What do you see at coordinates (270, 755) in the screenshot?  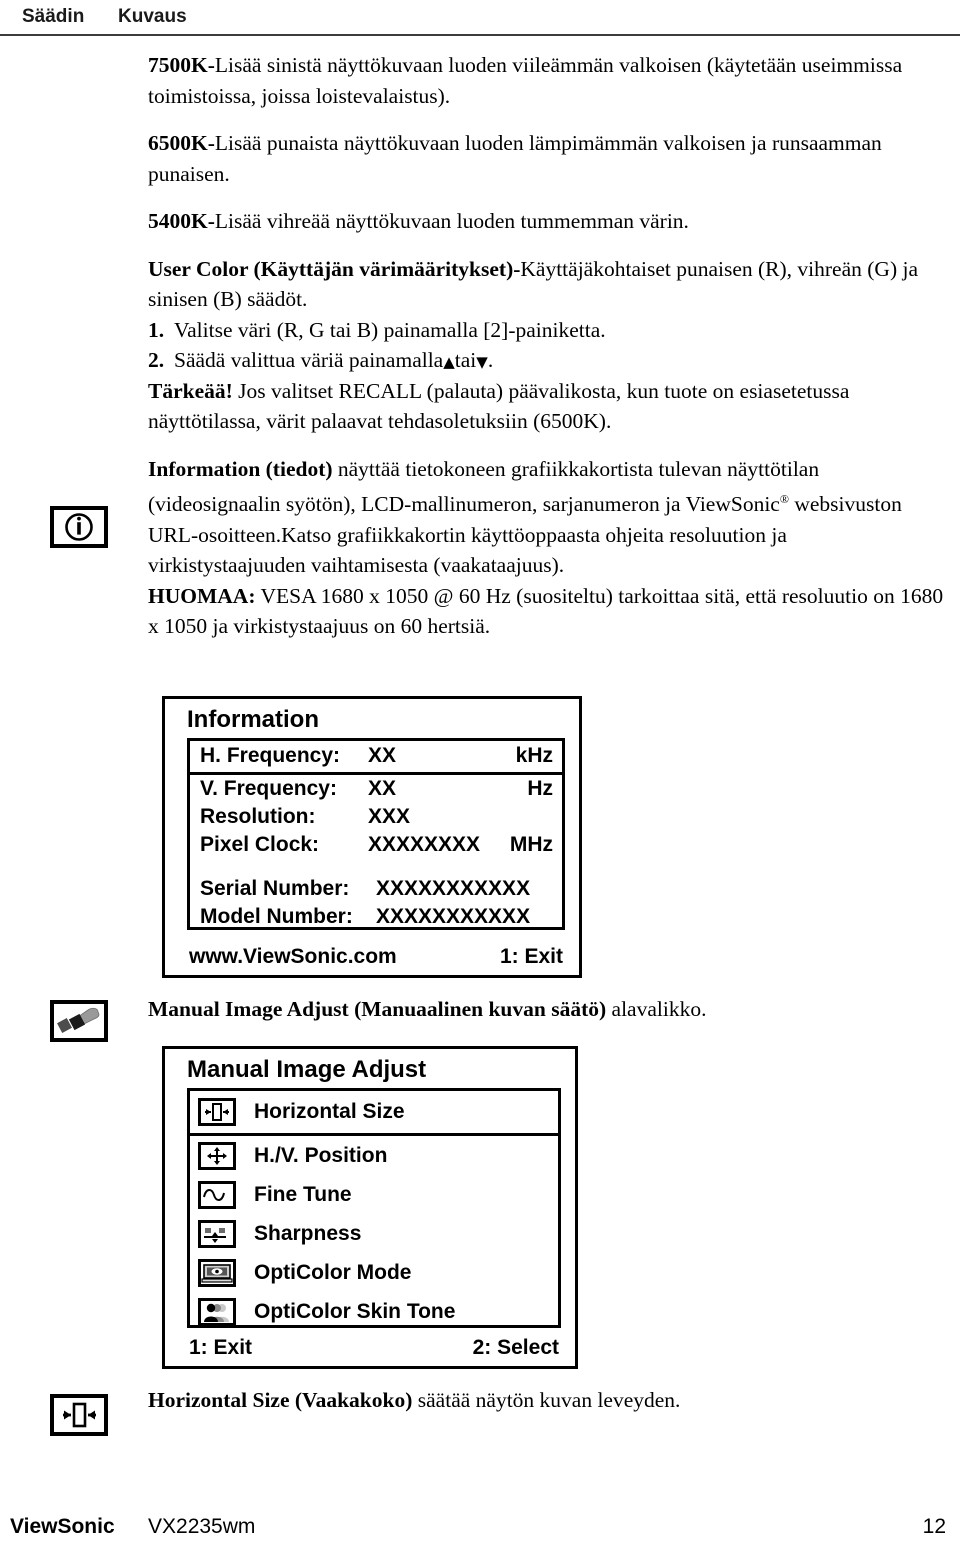 I see `info-row-label: H. Frequency:` at bounding box center [270, 755].